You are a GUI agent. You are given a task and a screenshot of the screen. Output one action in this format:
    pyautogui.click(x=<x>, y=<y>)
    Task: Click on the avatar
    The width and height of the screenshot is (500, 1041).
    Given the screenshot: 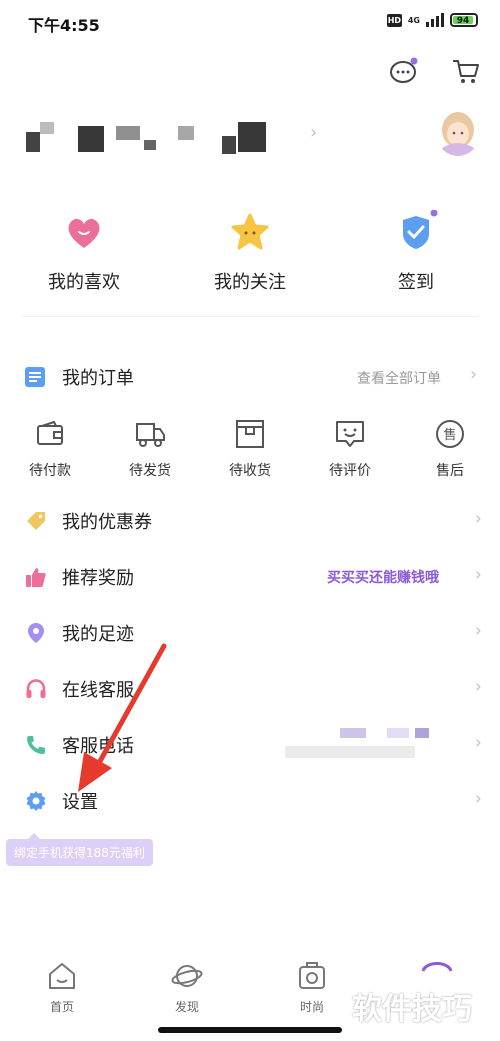 What is the action you would take?
    pyautogui.click(x=458, y=132)
    